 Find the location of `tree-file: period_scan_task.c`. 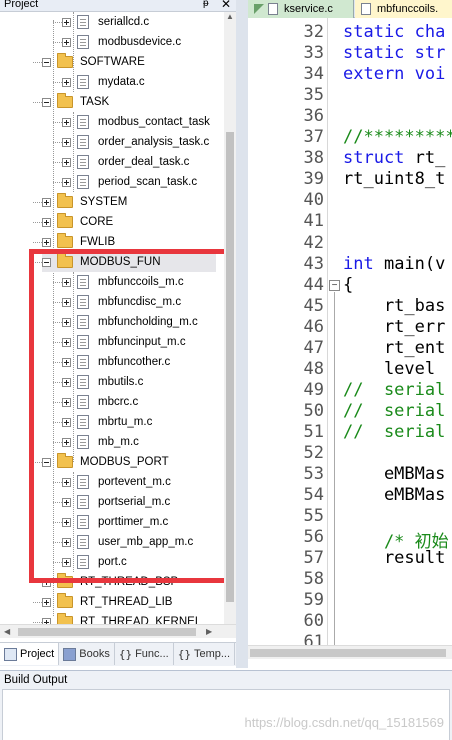

tree-file: period_scan_task.c is located at coordinates (129, 182).